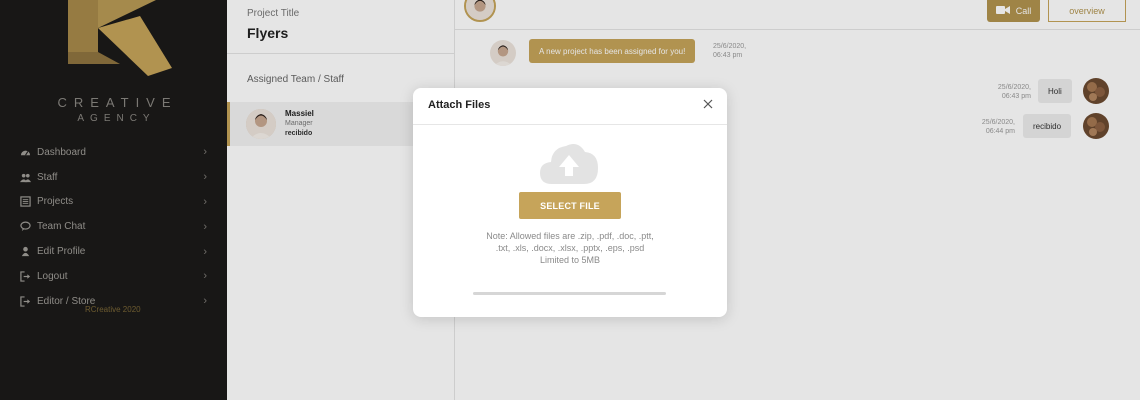 This screenshot has width=1140, height=400. Describe the element at coordinates (569, 164) in the screenshot. I see `cloud-upload-icon` at that location.